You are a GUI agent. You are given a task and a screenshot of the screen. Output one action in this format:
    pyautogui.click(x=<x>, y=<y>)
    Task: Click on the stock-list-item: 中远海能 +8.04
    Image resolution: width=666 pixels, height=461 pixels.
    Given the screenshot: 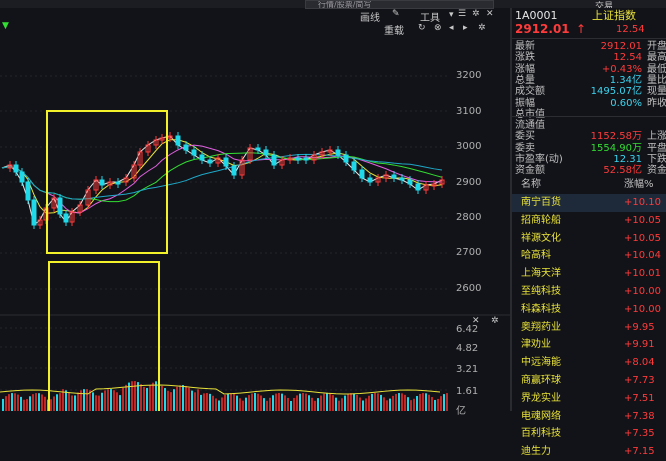 What is the action you would take?
    pyautogui.click(x=589, y=363)
    